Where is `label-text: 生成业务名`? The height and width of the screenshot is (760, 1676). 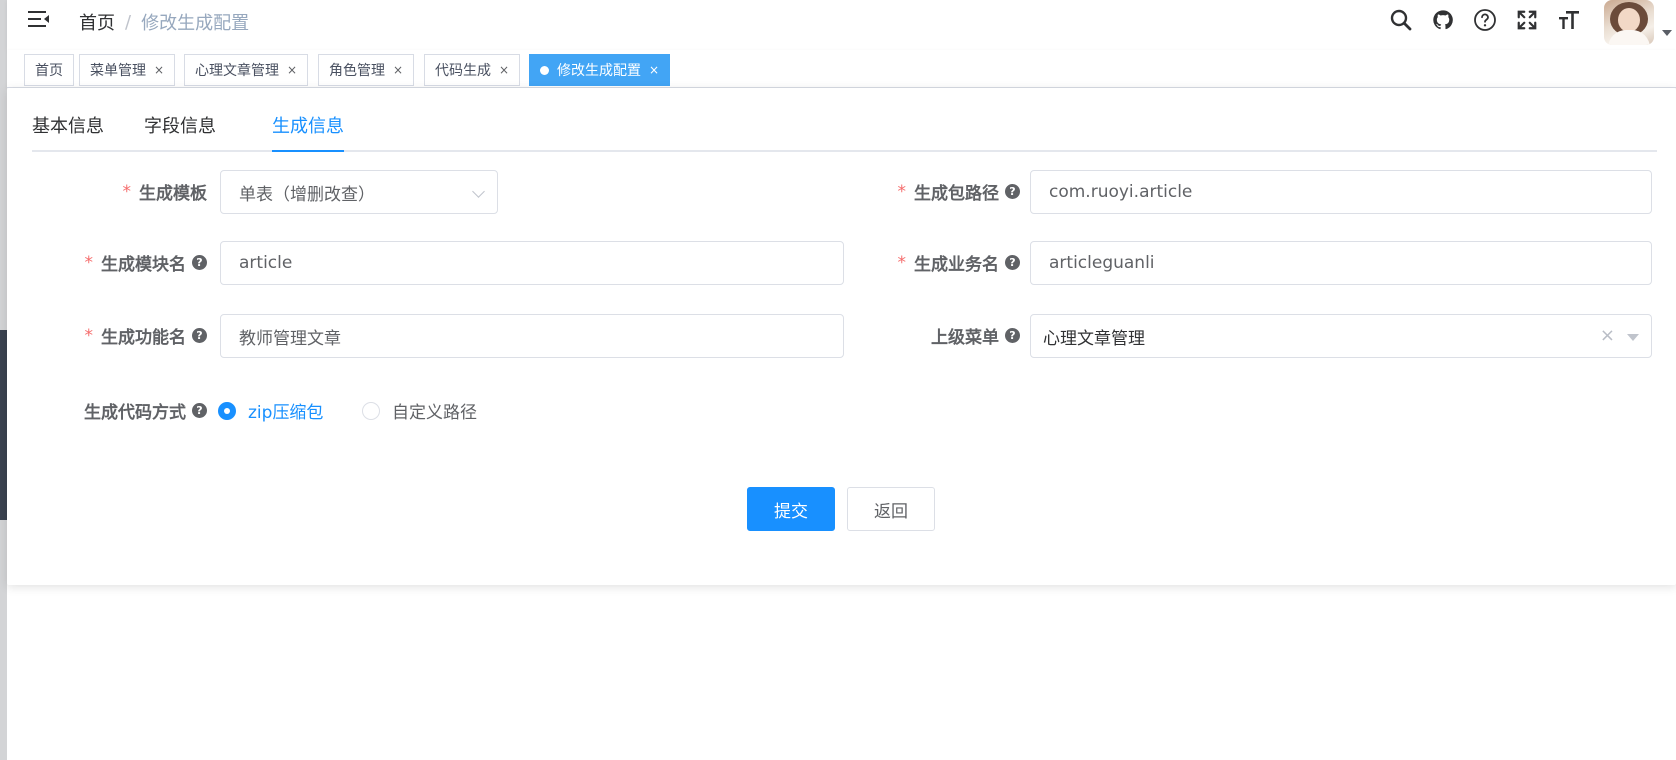
label-text: 生成业务名 is located at coordinates (956, 265).